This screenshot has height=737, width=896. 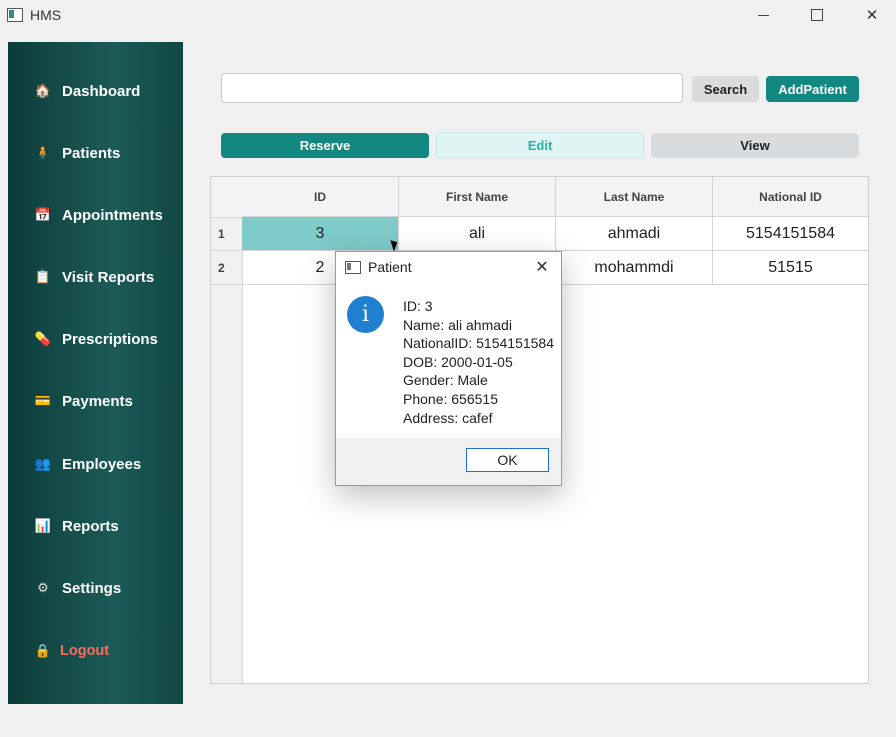 I want to click on dialog-line-address: Address: cafef, so click(x=448, y=417).